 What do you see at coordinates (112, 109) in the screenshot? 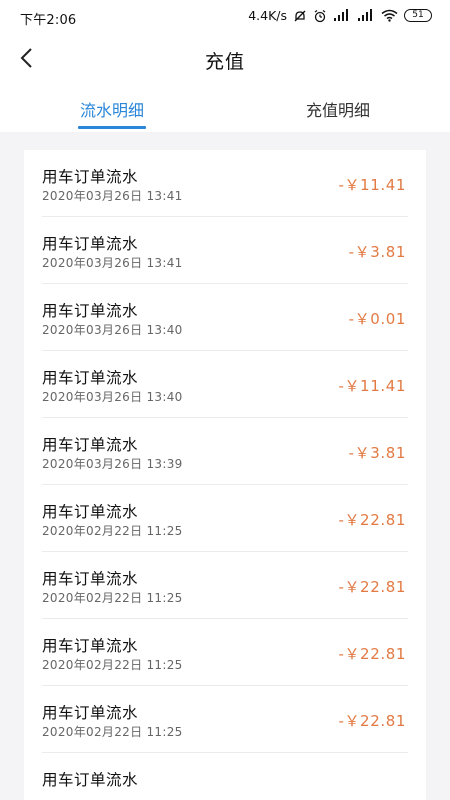
I see `tab-transaction-details: 流水明细` at bounding box center [112, 109].